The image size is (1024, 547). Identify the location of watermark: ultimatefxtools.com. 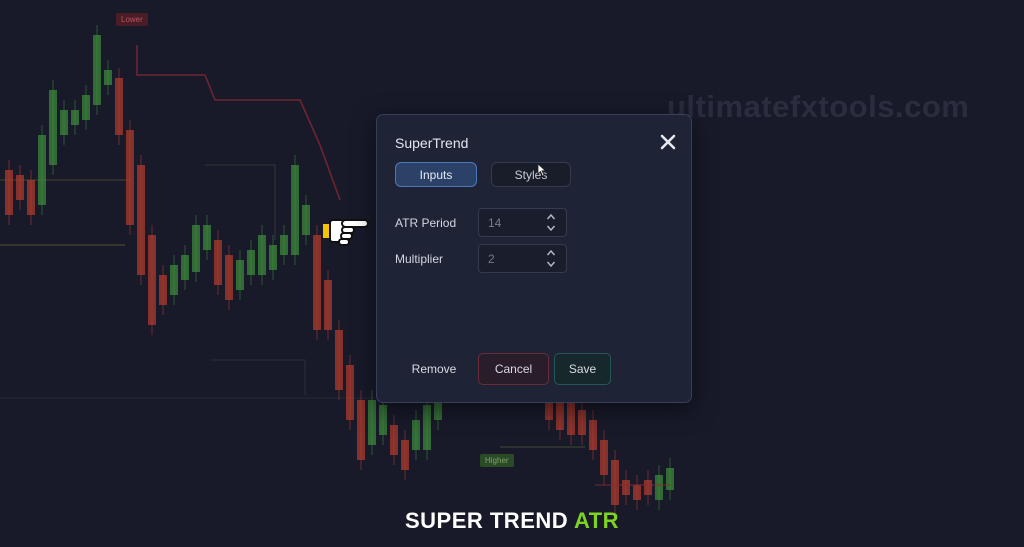
(818, 106).